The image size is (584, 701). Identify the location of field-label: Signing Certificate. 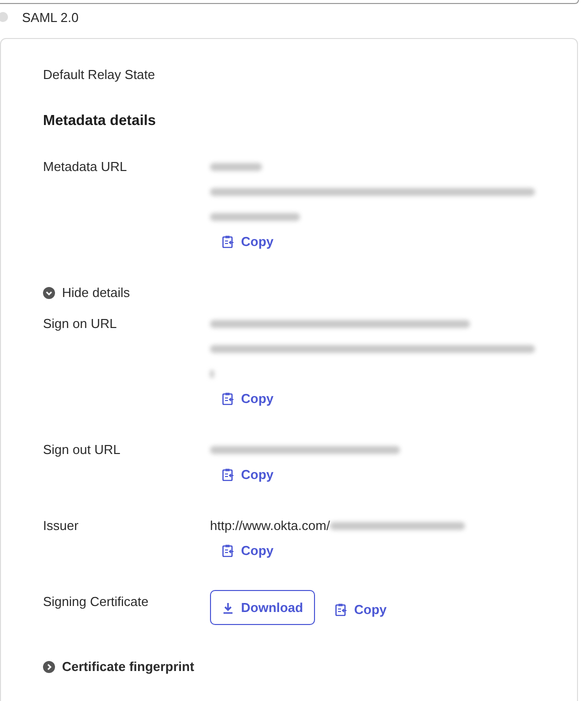
(96, 602).